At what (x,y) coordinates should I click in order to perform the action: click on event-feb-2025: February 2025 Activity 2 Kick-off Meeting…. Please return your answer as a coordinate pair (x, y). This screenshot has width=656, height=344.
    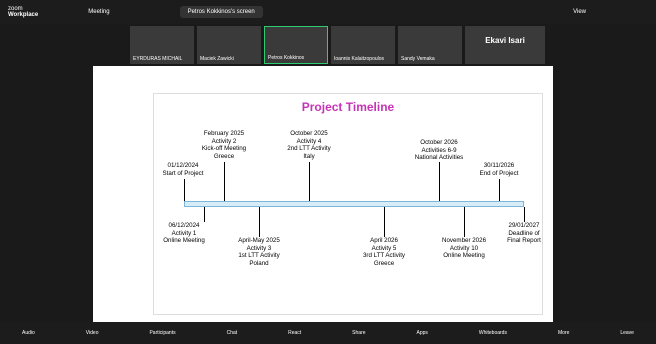
    Looking at the image, I should click on (224, 145).